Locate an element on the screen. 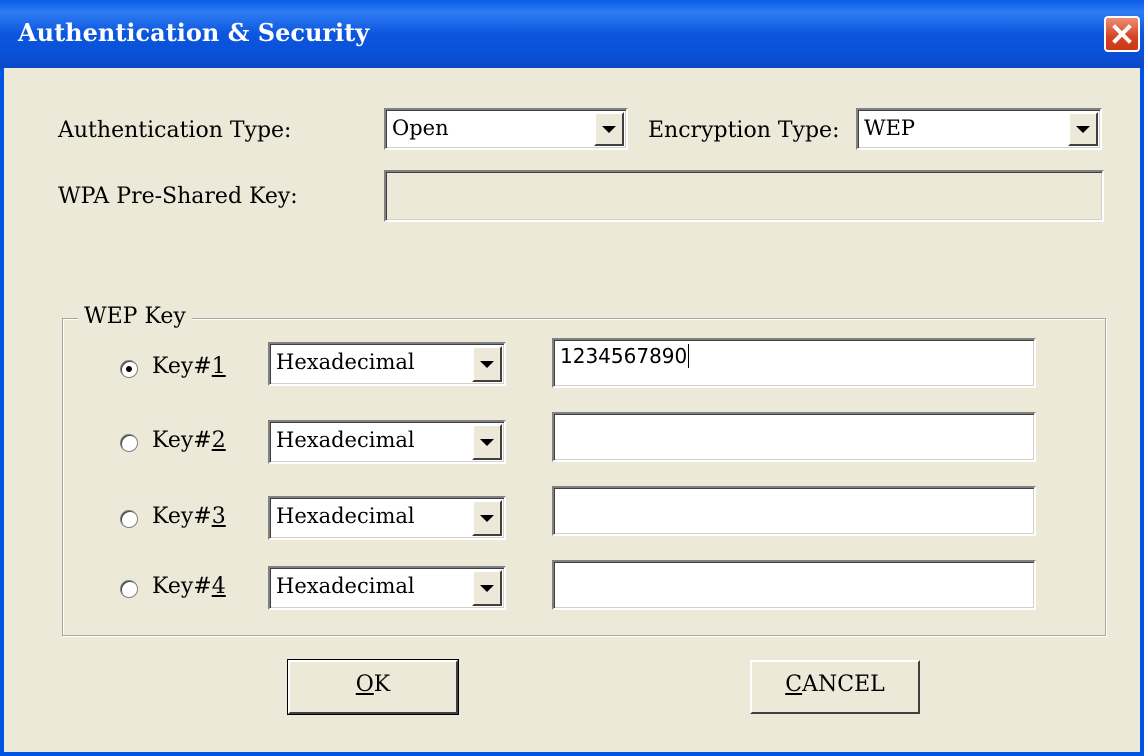  authentication-type-dropdown-arrow-icon is located at coordinates (609, 129).